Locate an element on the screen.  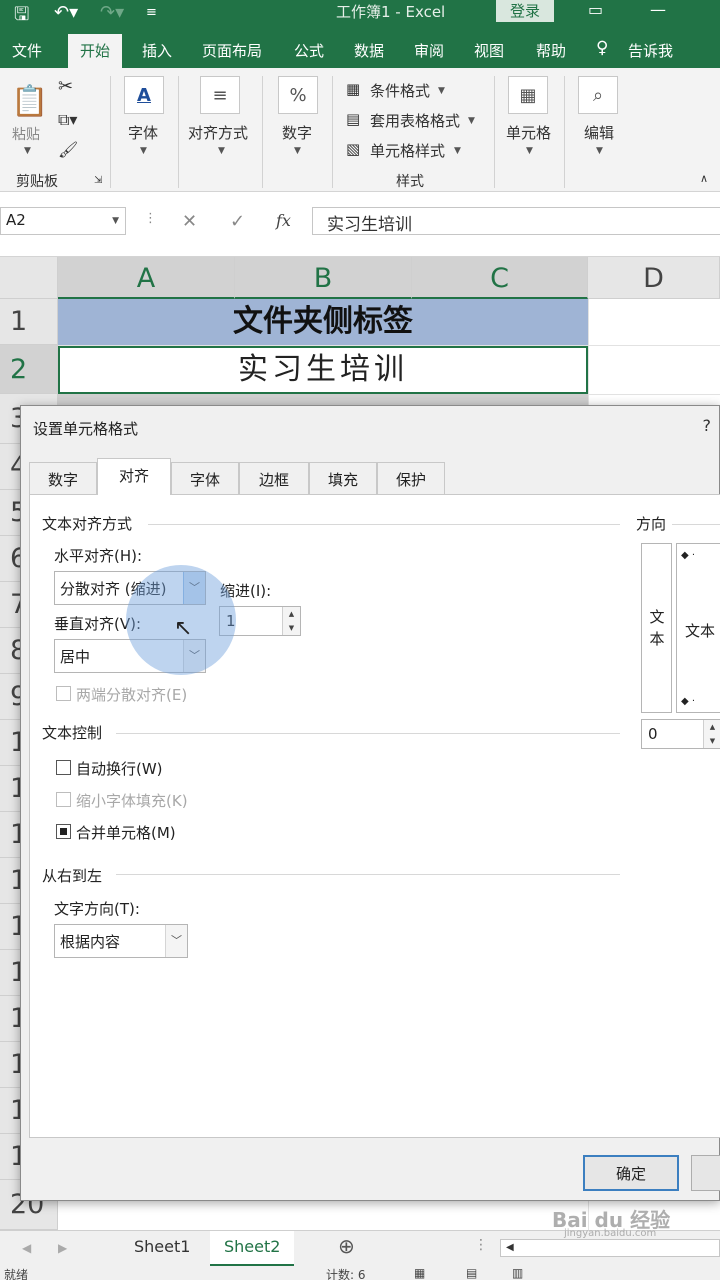
cells-icon: ▦ is located at coordinates (528, 95).